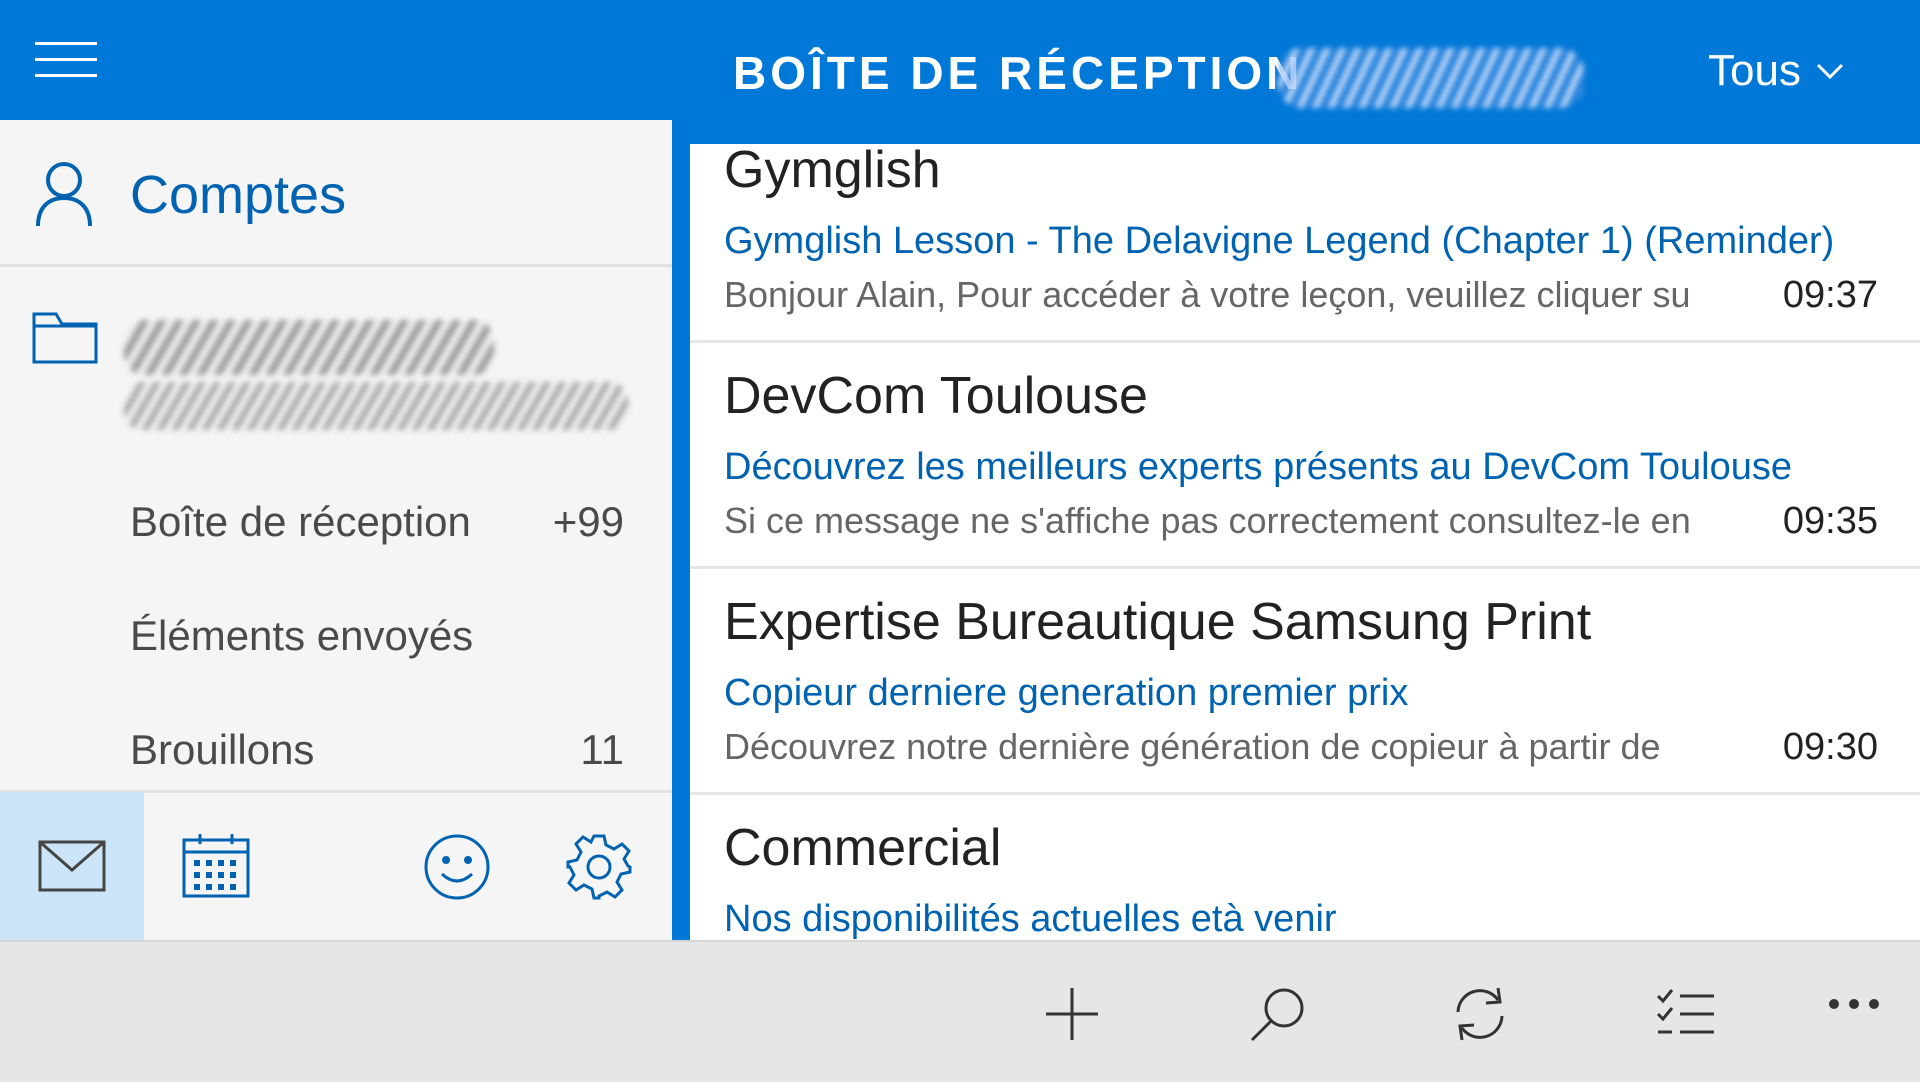 The width and height of the screenshot is (1920, 1082). Describe the element at coordinates (863, 848) in the screenshot. I see `message-sender: Commercial` at that location.